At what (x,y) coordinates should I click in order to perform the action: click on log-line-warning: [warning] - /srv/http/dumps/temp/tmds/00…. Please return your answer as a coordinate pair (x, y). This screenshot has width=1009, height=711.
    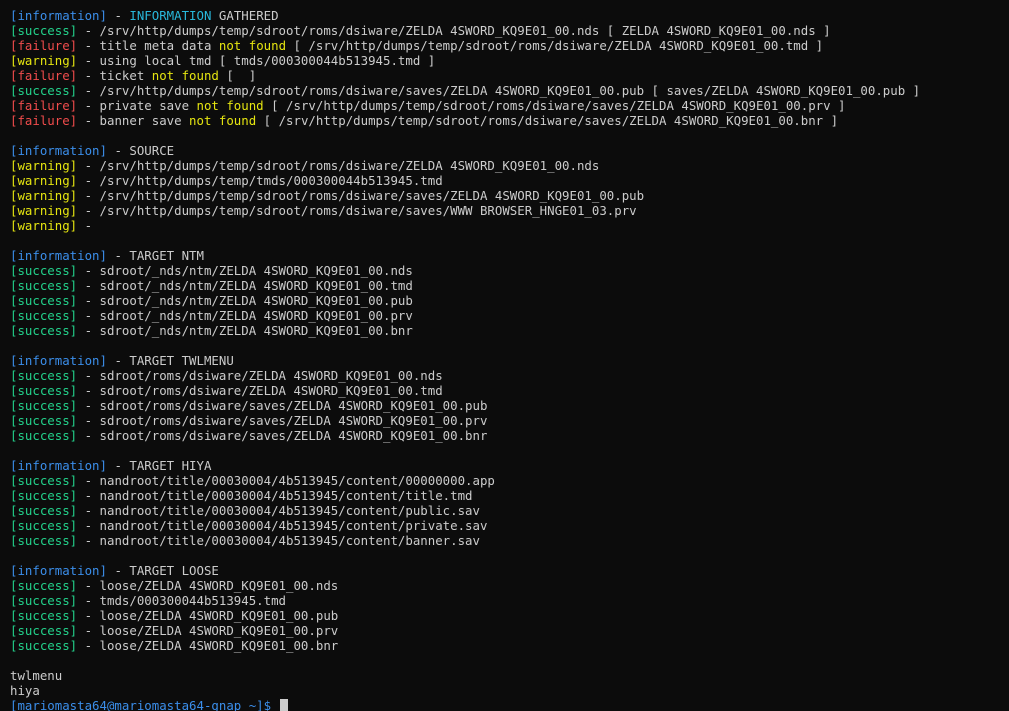
    Looking at the image, I should click on (509, 180).